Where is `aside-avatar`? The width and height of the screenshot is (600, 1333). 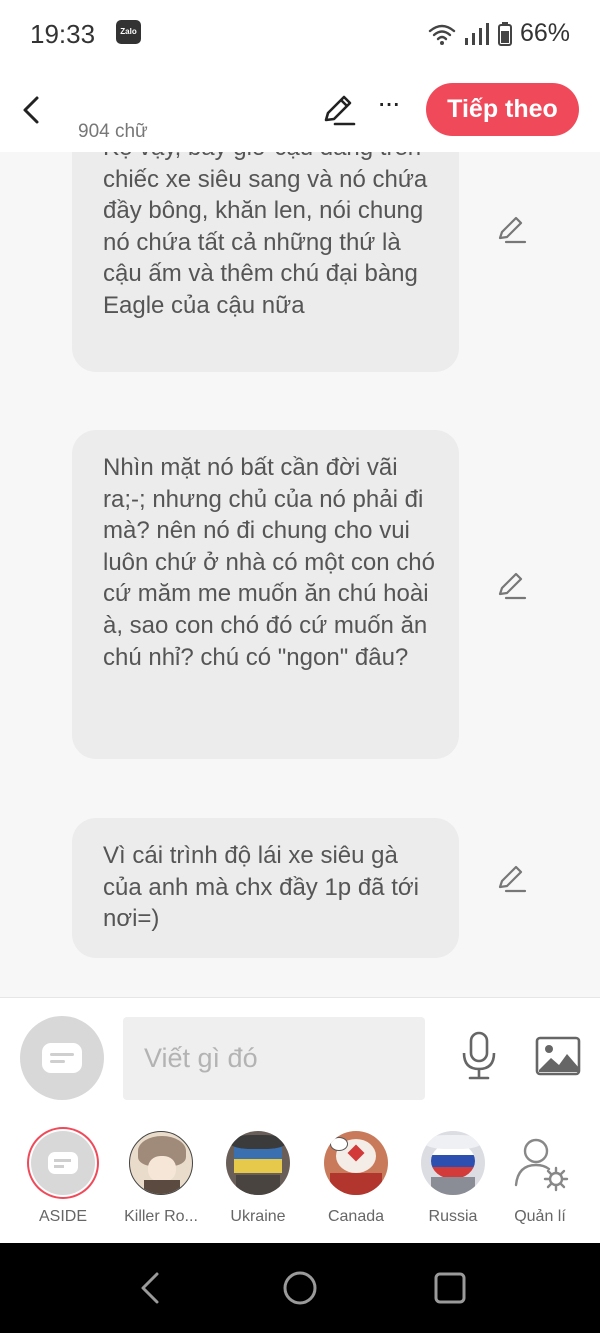 aside-avatar is located at coordinates (63, 1163).